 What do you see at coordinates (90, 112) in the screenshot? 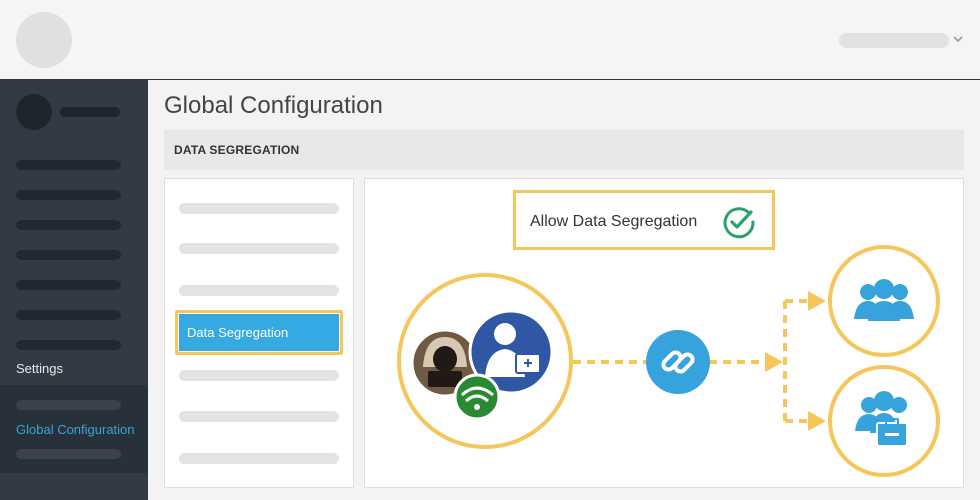
I see `sidebar-user-name` at bounding box center [90, 112].